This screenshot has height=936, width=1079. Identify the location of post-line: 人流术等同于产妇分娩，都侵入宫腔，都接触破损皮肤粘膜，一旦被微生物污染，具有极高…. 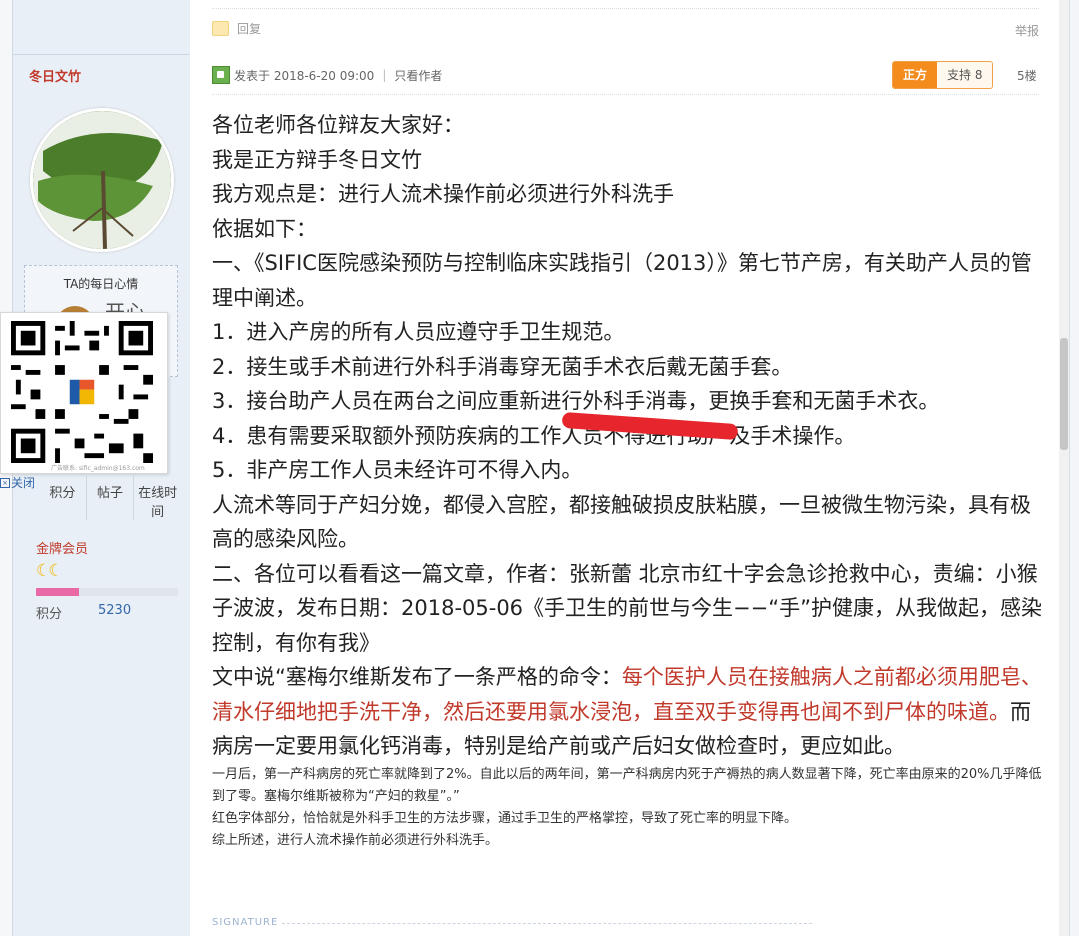
(621, 522).